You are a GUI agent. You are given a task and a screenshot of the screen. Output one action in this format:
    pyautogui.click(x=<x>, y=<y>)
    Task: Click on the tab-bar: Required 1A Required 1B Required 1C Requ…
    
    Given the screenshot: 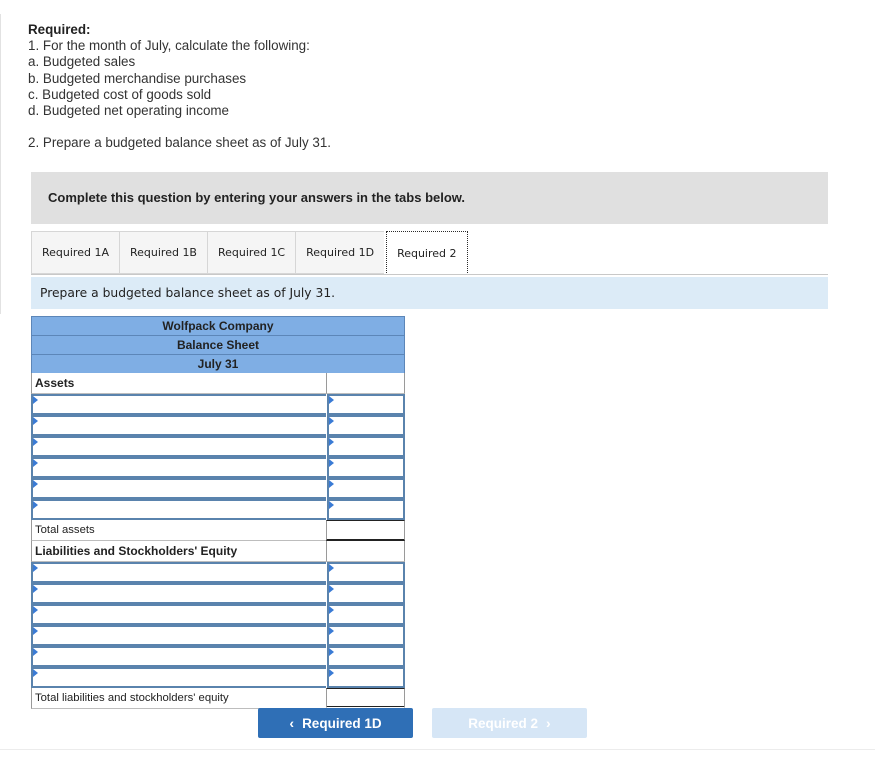 What is the action you would take?
    pyautogui.click(x=249, y=253)
    